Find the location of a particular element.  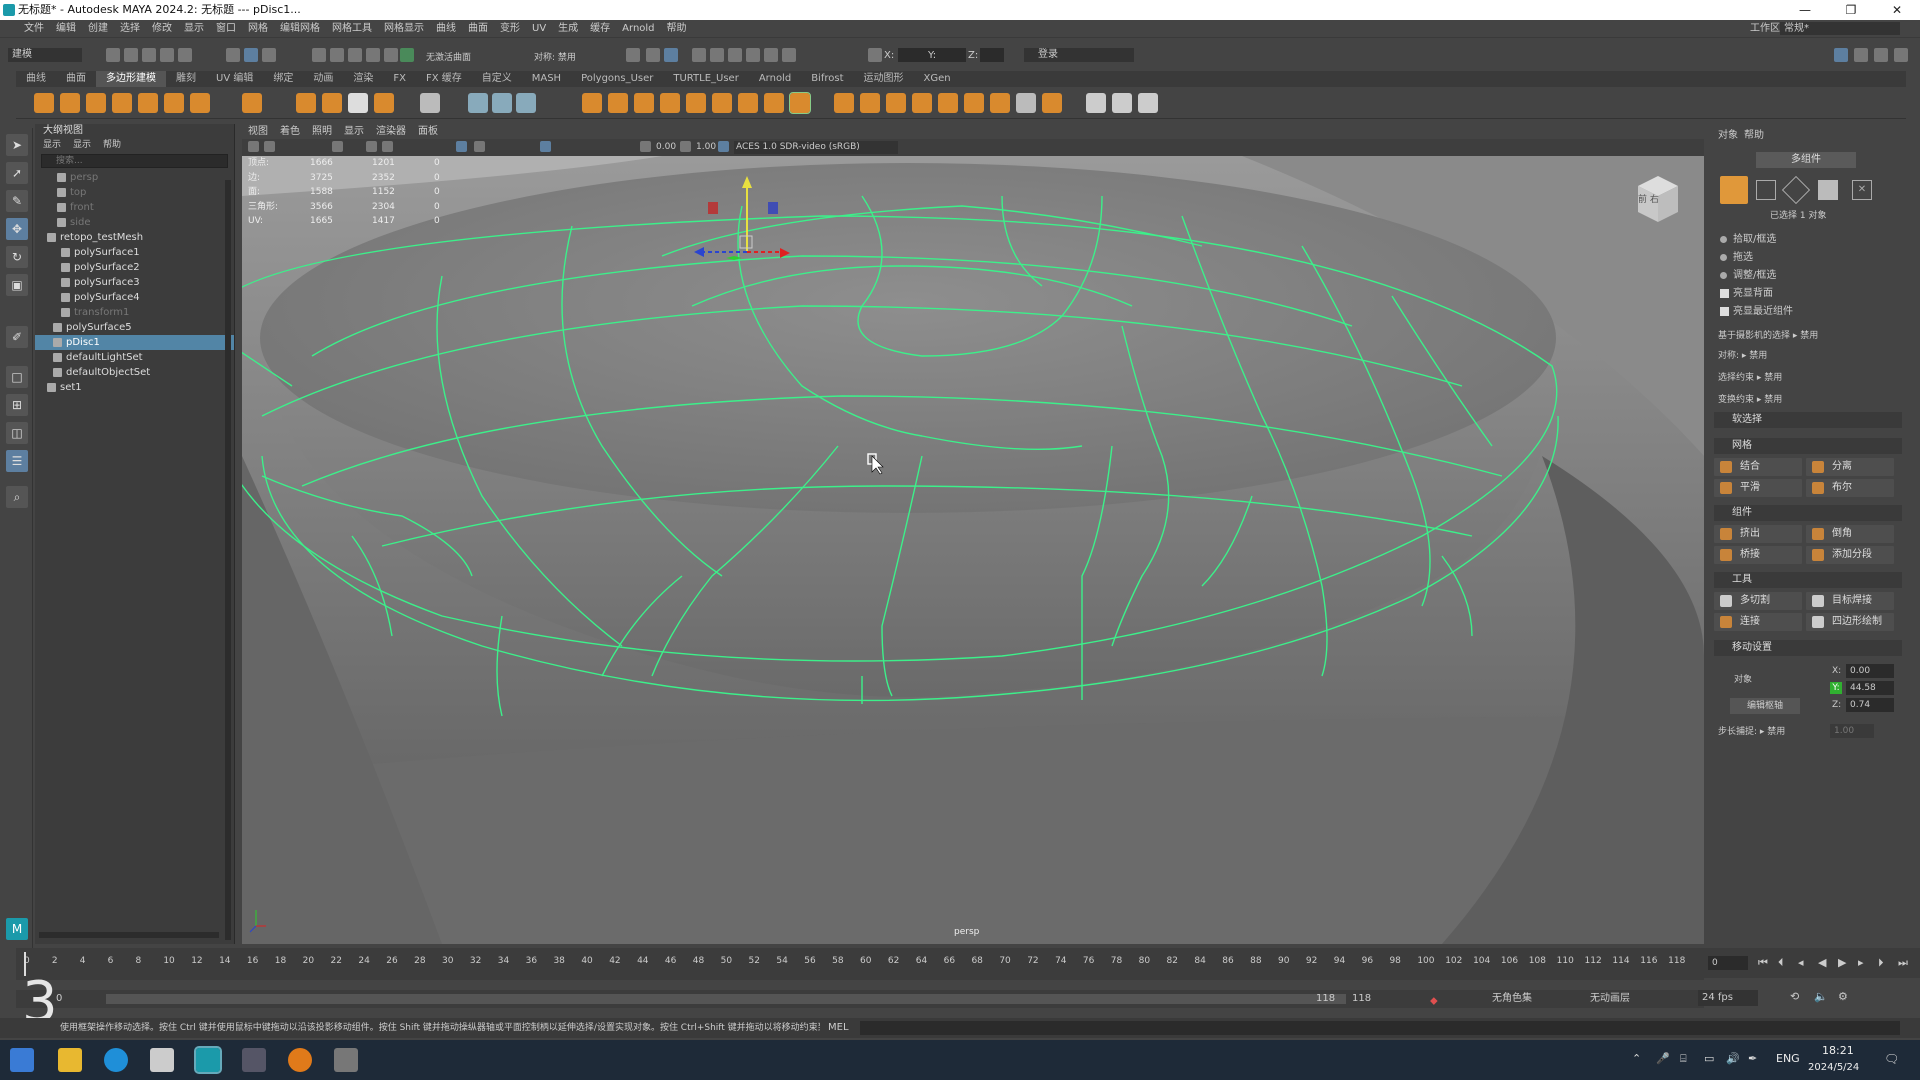

outliner-pane-icon: ☰ is located at coordinates (17, 461).